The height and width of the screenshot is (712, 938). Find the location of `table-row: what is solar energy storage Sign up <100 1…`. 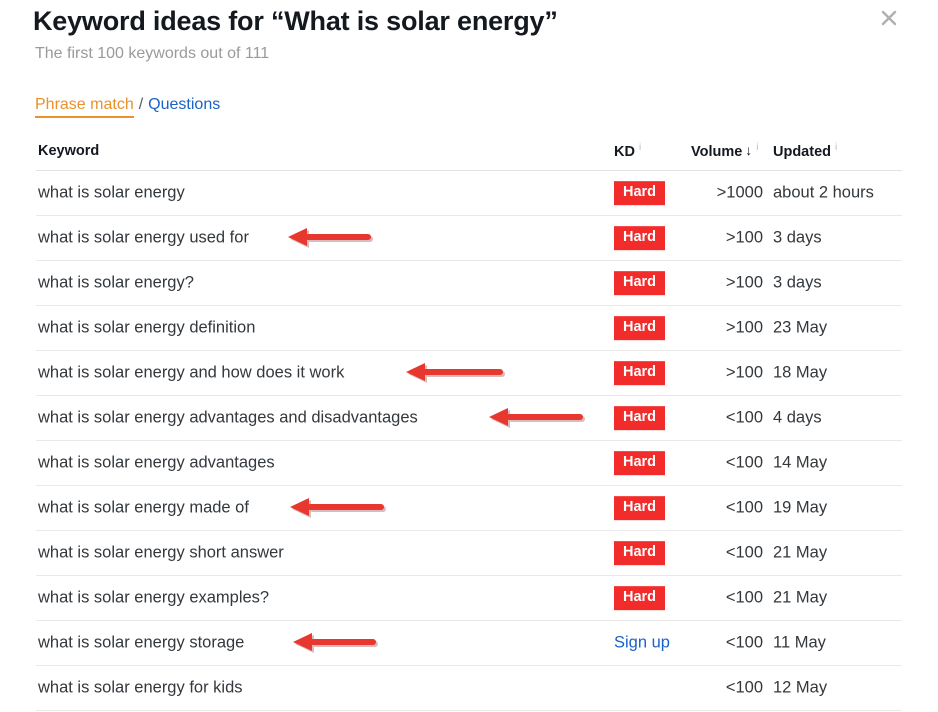

table-row: what is solar energy storage Sign up <100 1… is located at coordinates (469, 643).